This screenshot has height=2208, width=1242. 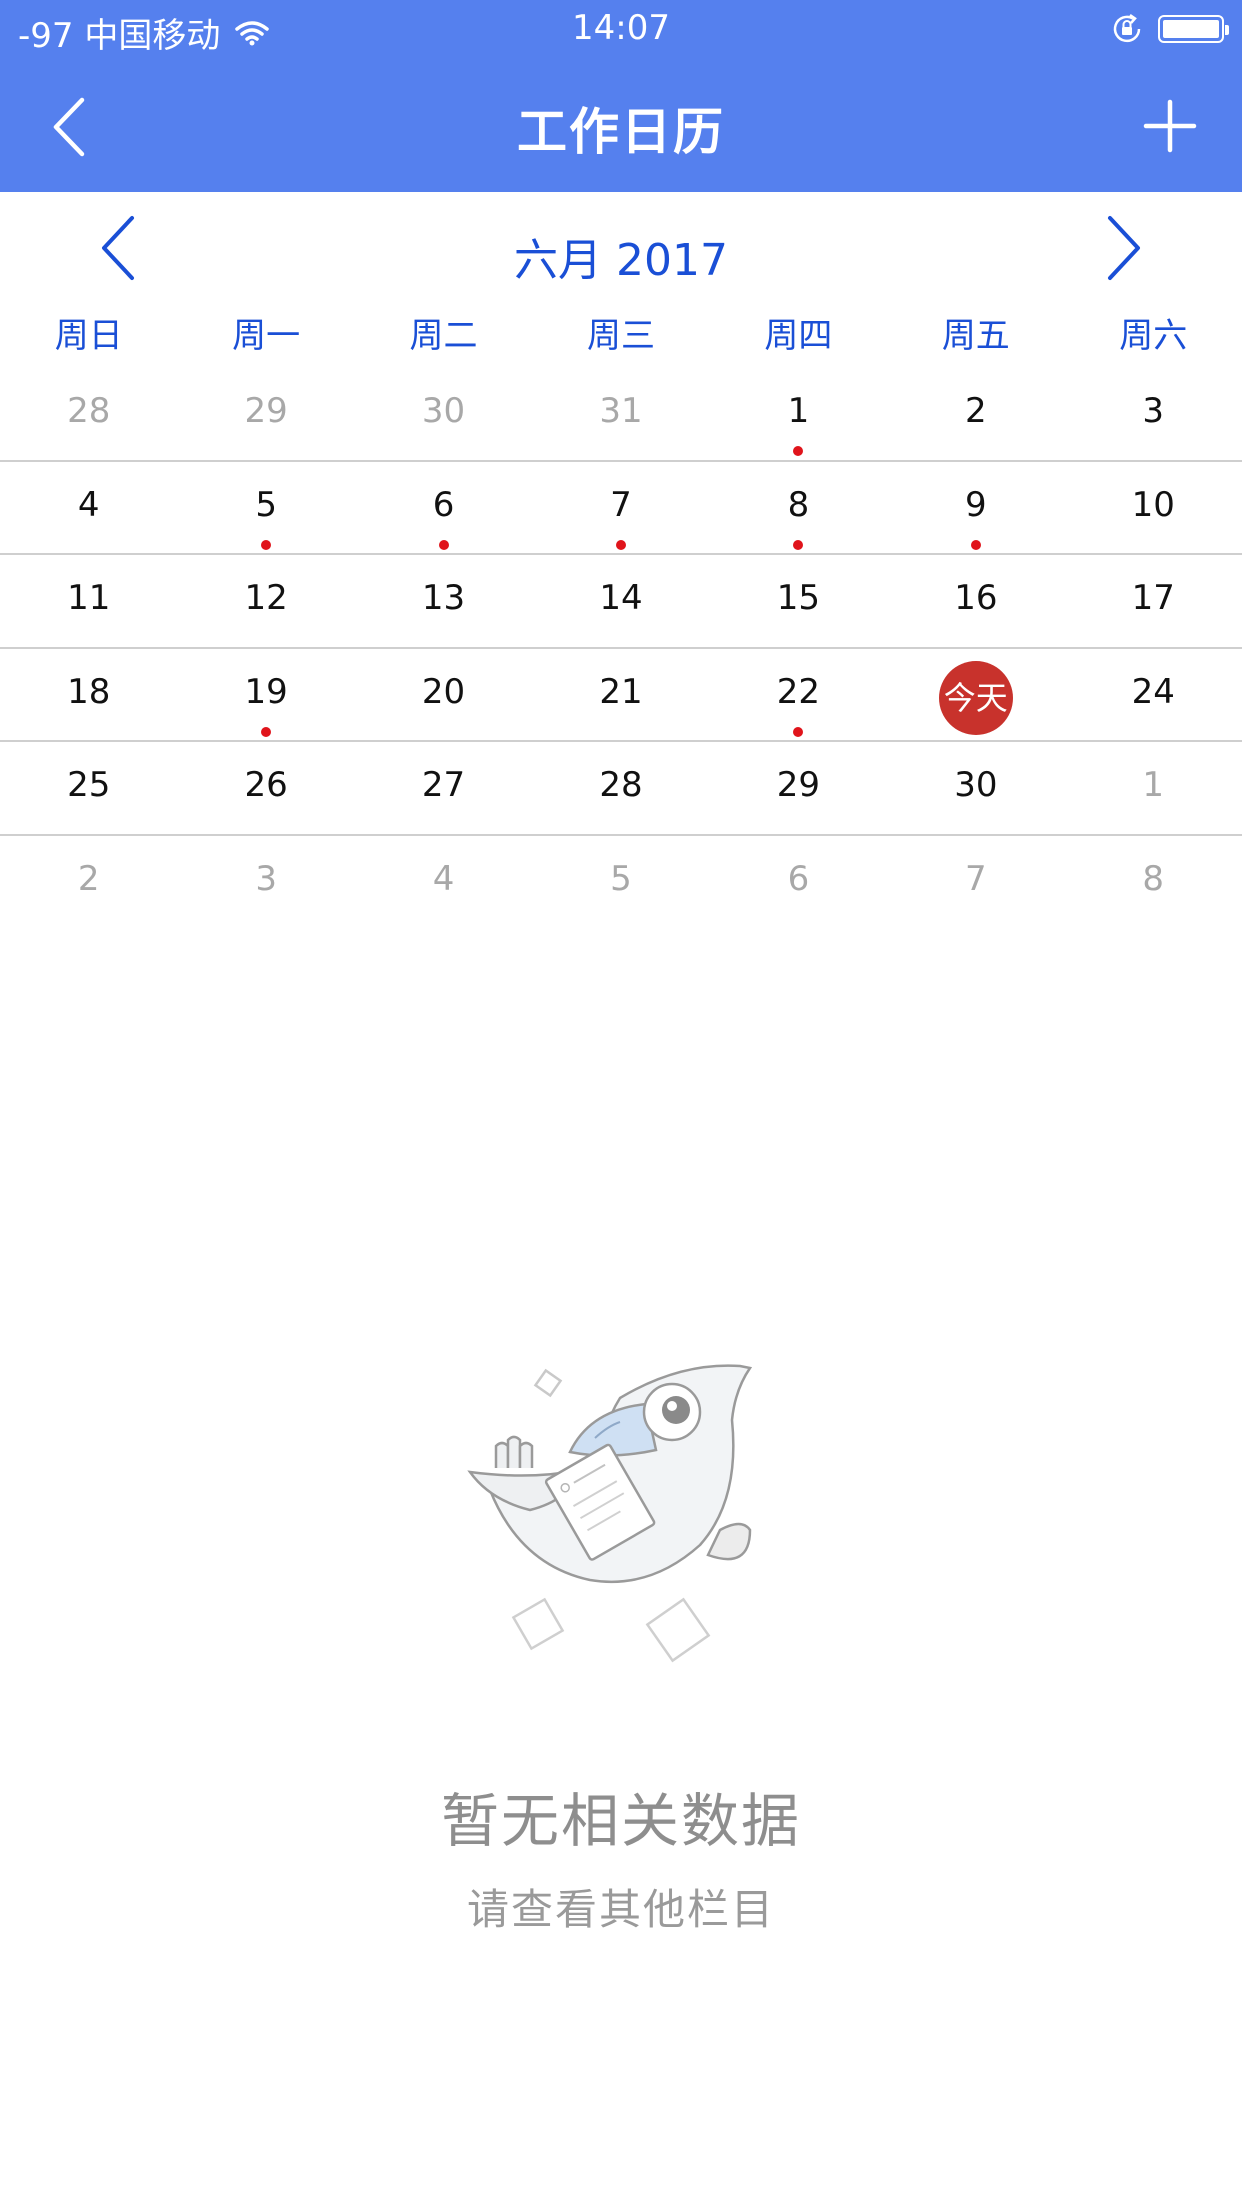 I want to click on day-number: 19, so click(x=266, y=691).